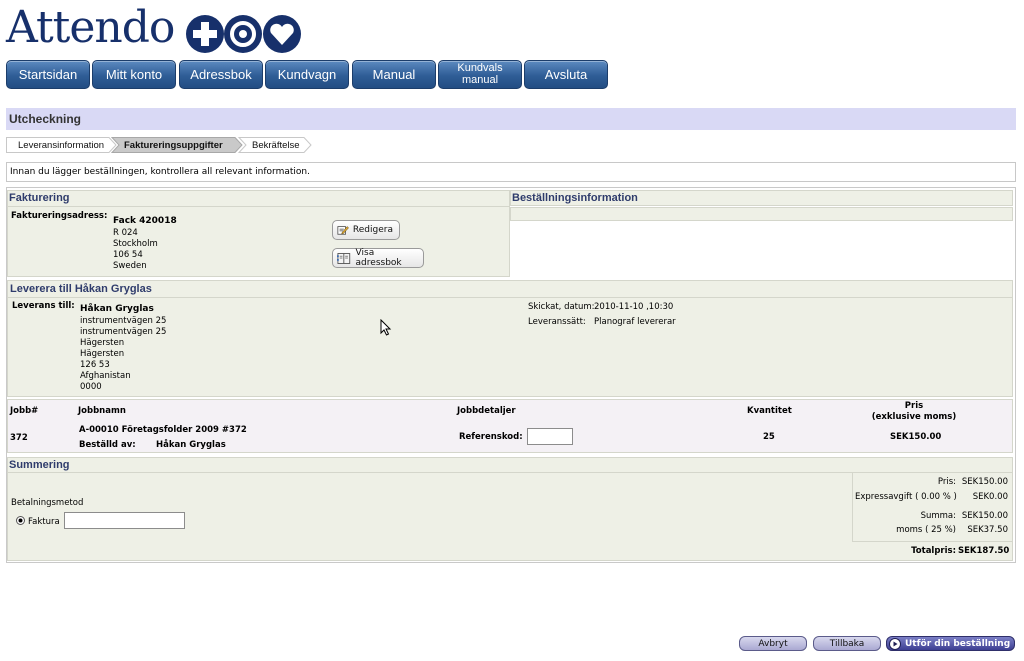  I want to click on billing-panel, so click(258, 233).